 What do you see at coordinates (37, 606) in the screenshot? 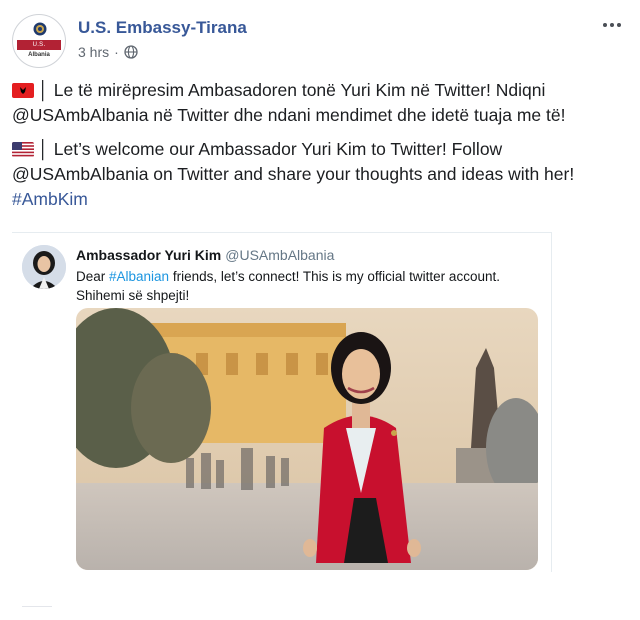
I see `footer-divider` at bounding box center [37, 606].